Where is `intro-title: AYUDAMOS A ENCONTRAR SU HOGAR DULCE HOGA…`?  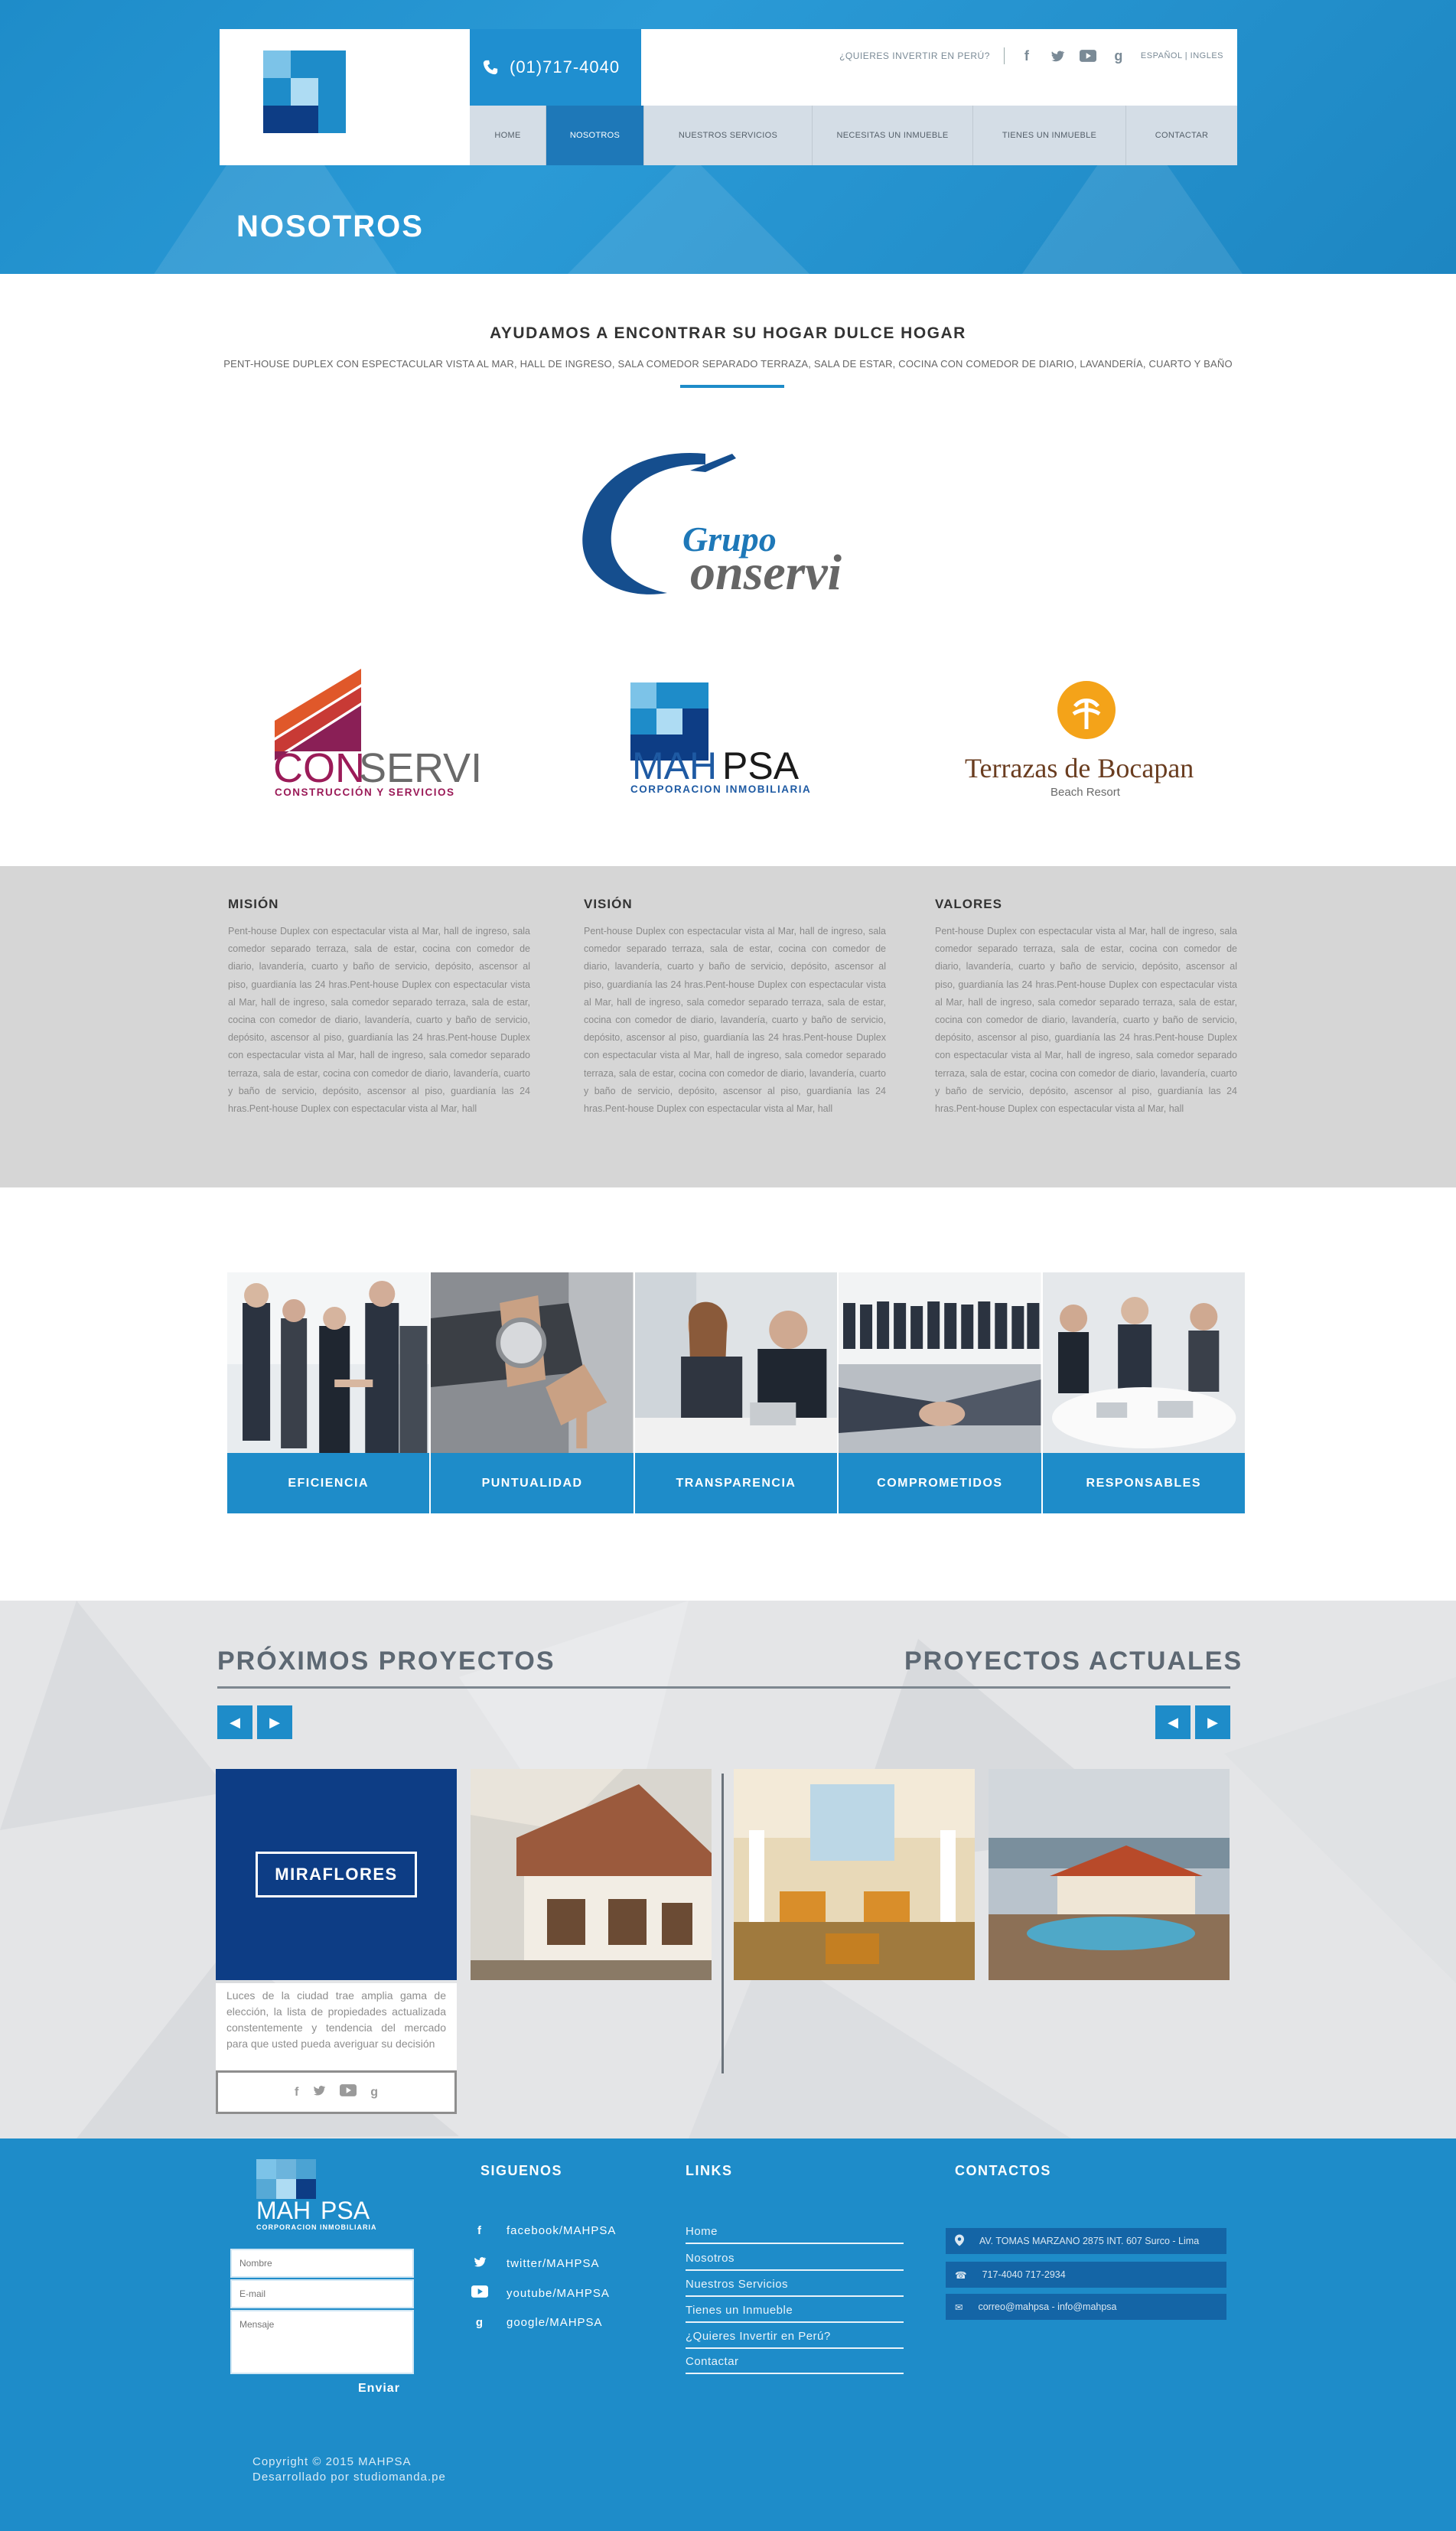 intro-title: AYUDAMOS A ENCONTRAR SU HOGAR DULCE HOGA… is located at coordinates (728, 333).